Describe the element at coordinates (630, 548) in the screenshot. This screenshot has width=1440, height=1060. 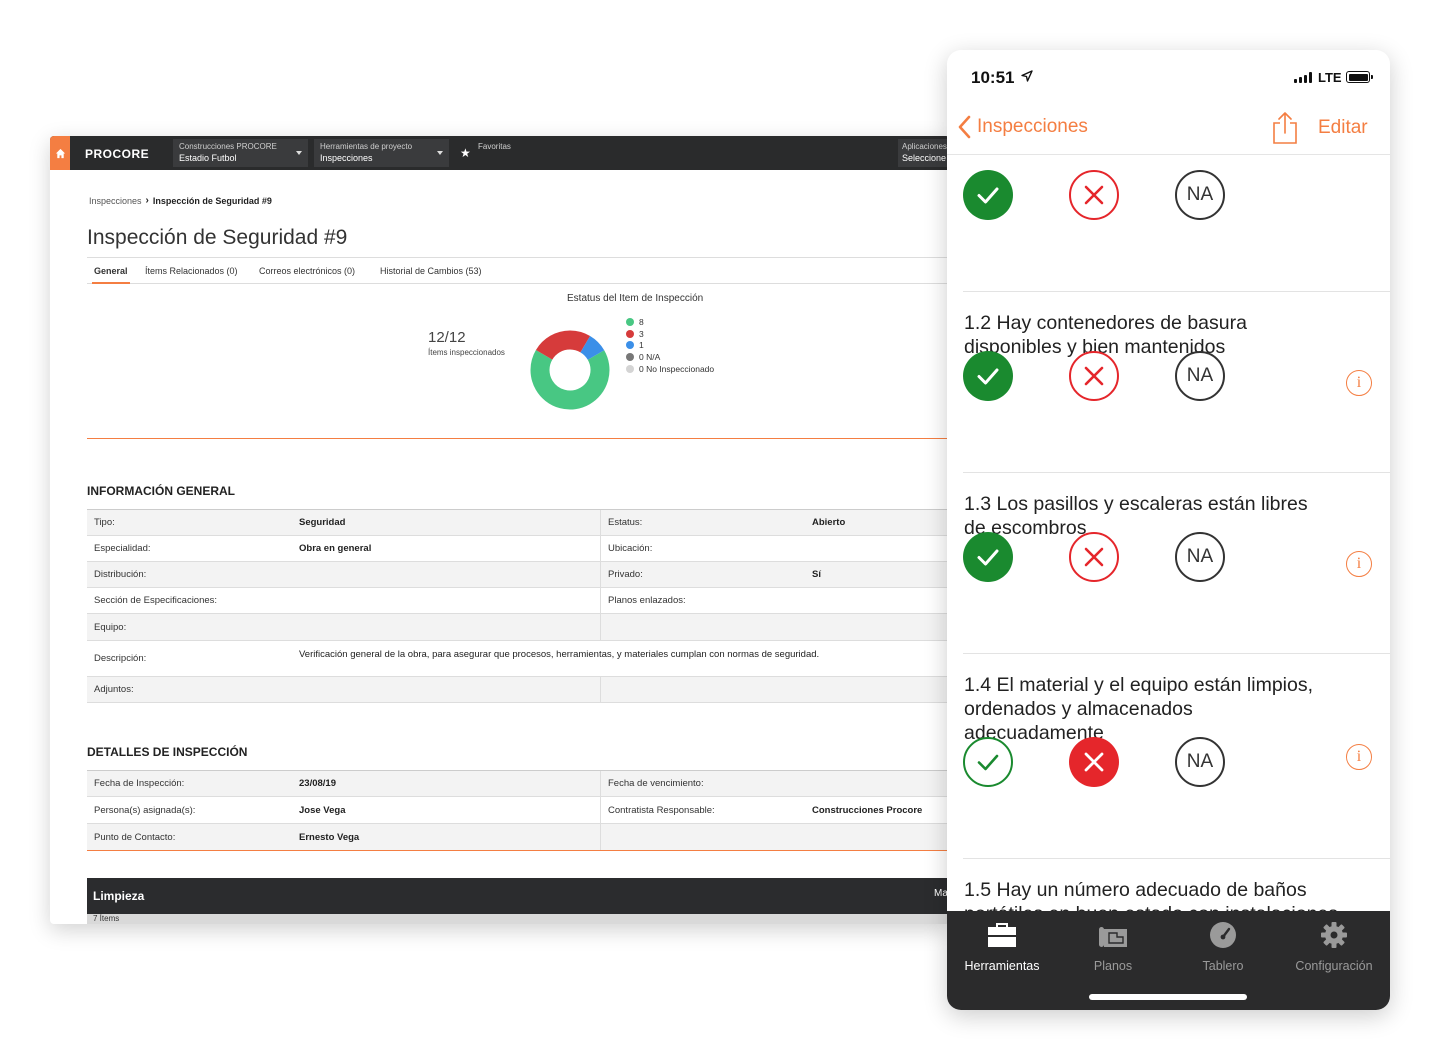
I see `field-label: Ubicación:` at that location.